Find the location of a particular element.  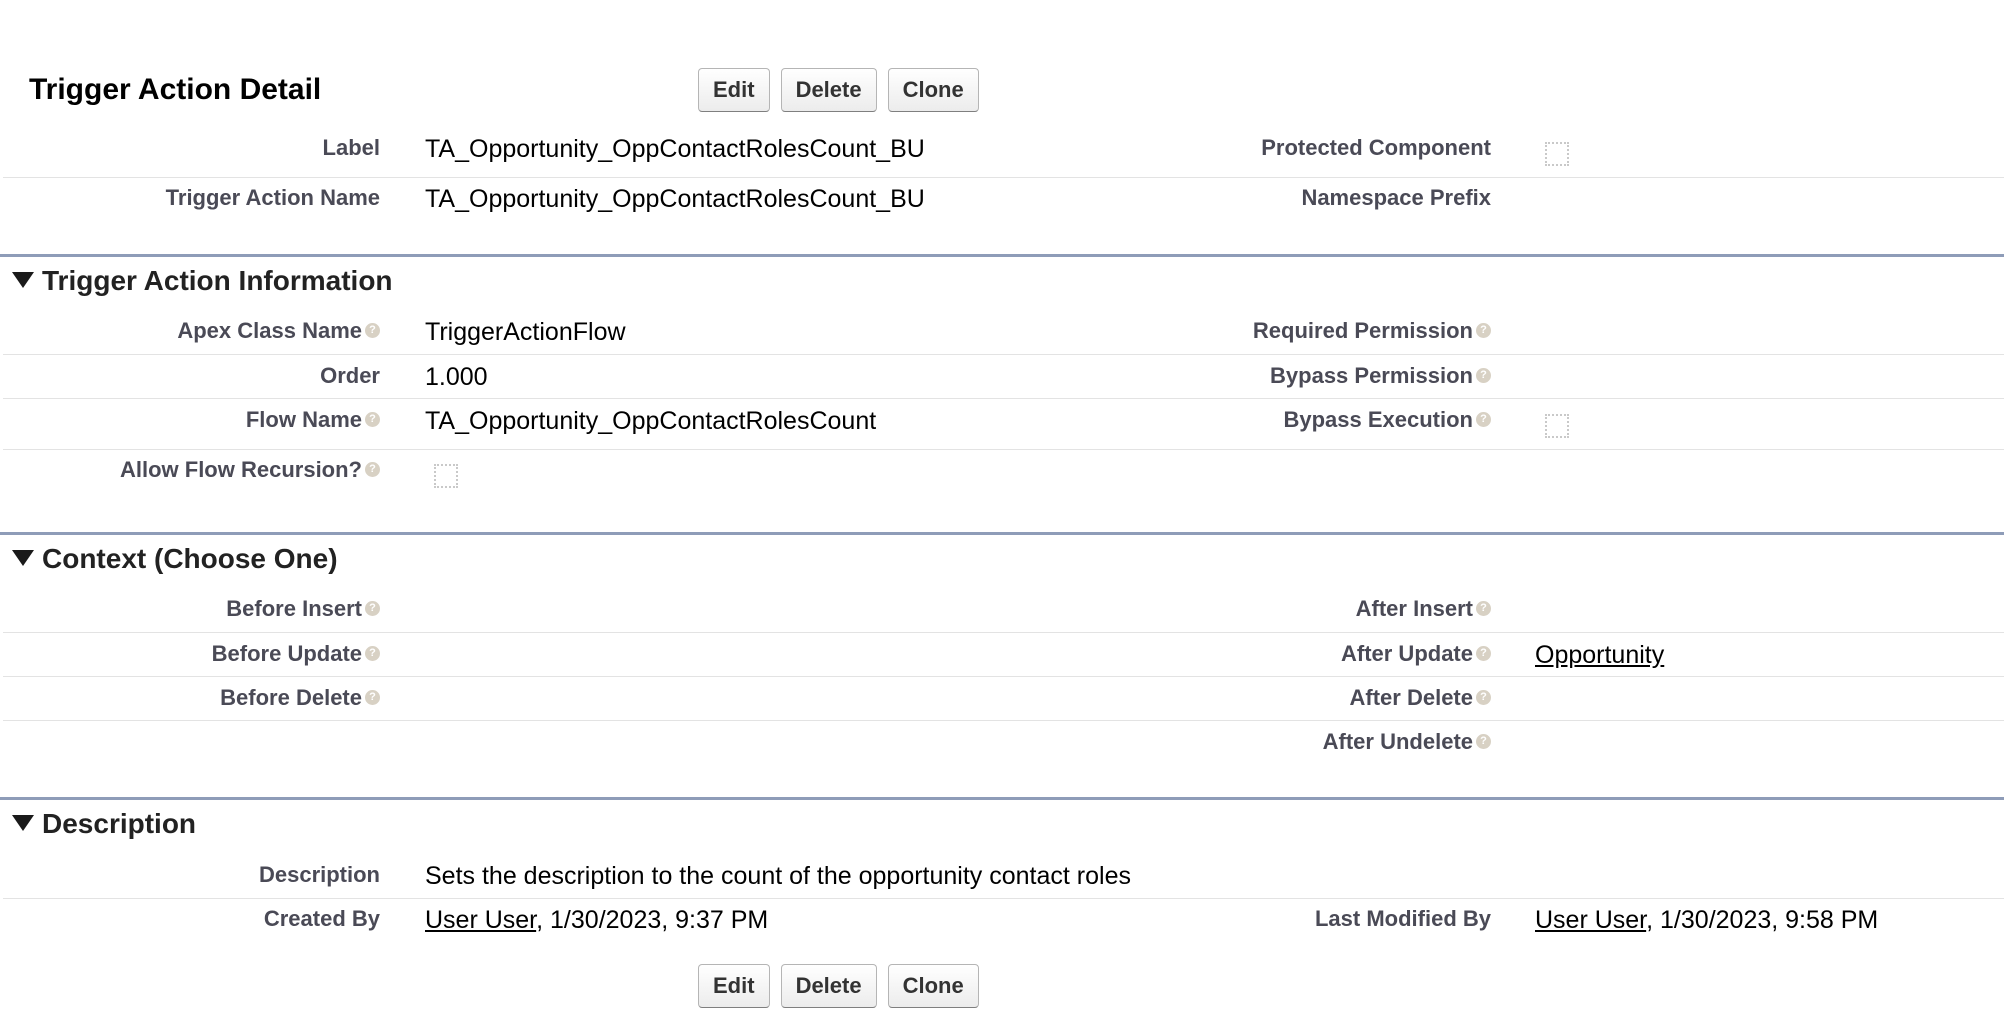

bottom-button-row: Edit Delete Clone is located at coordinates (838, 986).